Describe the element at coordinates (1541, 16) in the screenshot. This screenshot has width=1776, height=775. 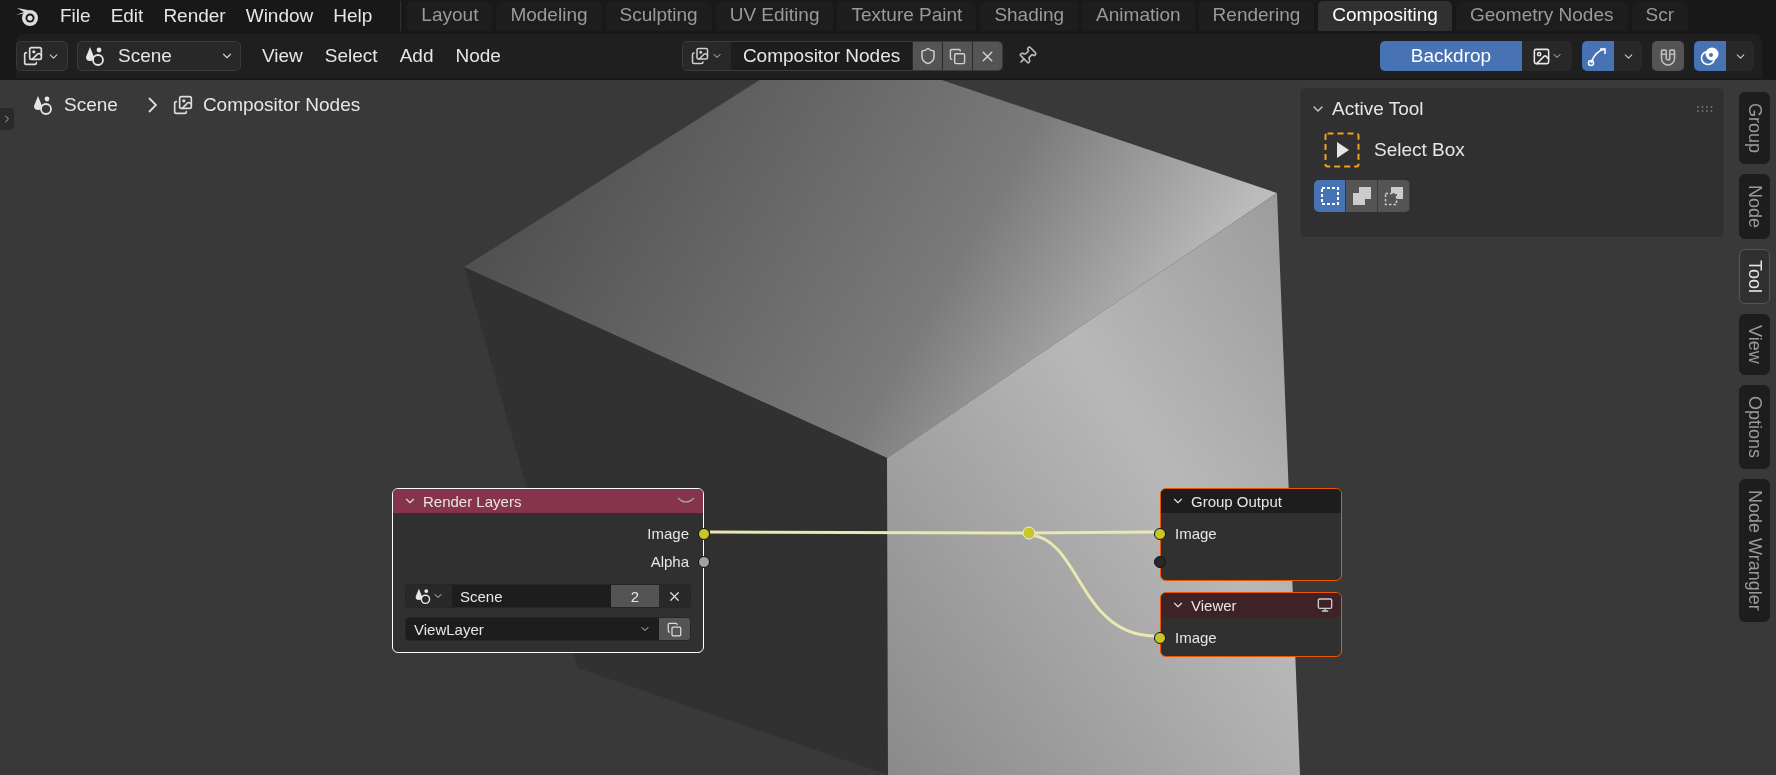
I see `workspace-tab: Geometry Nodes` at that location.